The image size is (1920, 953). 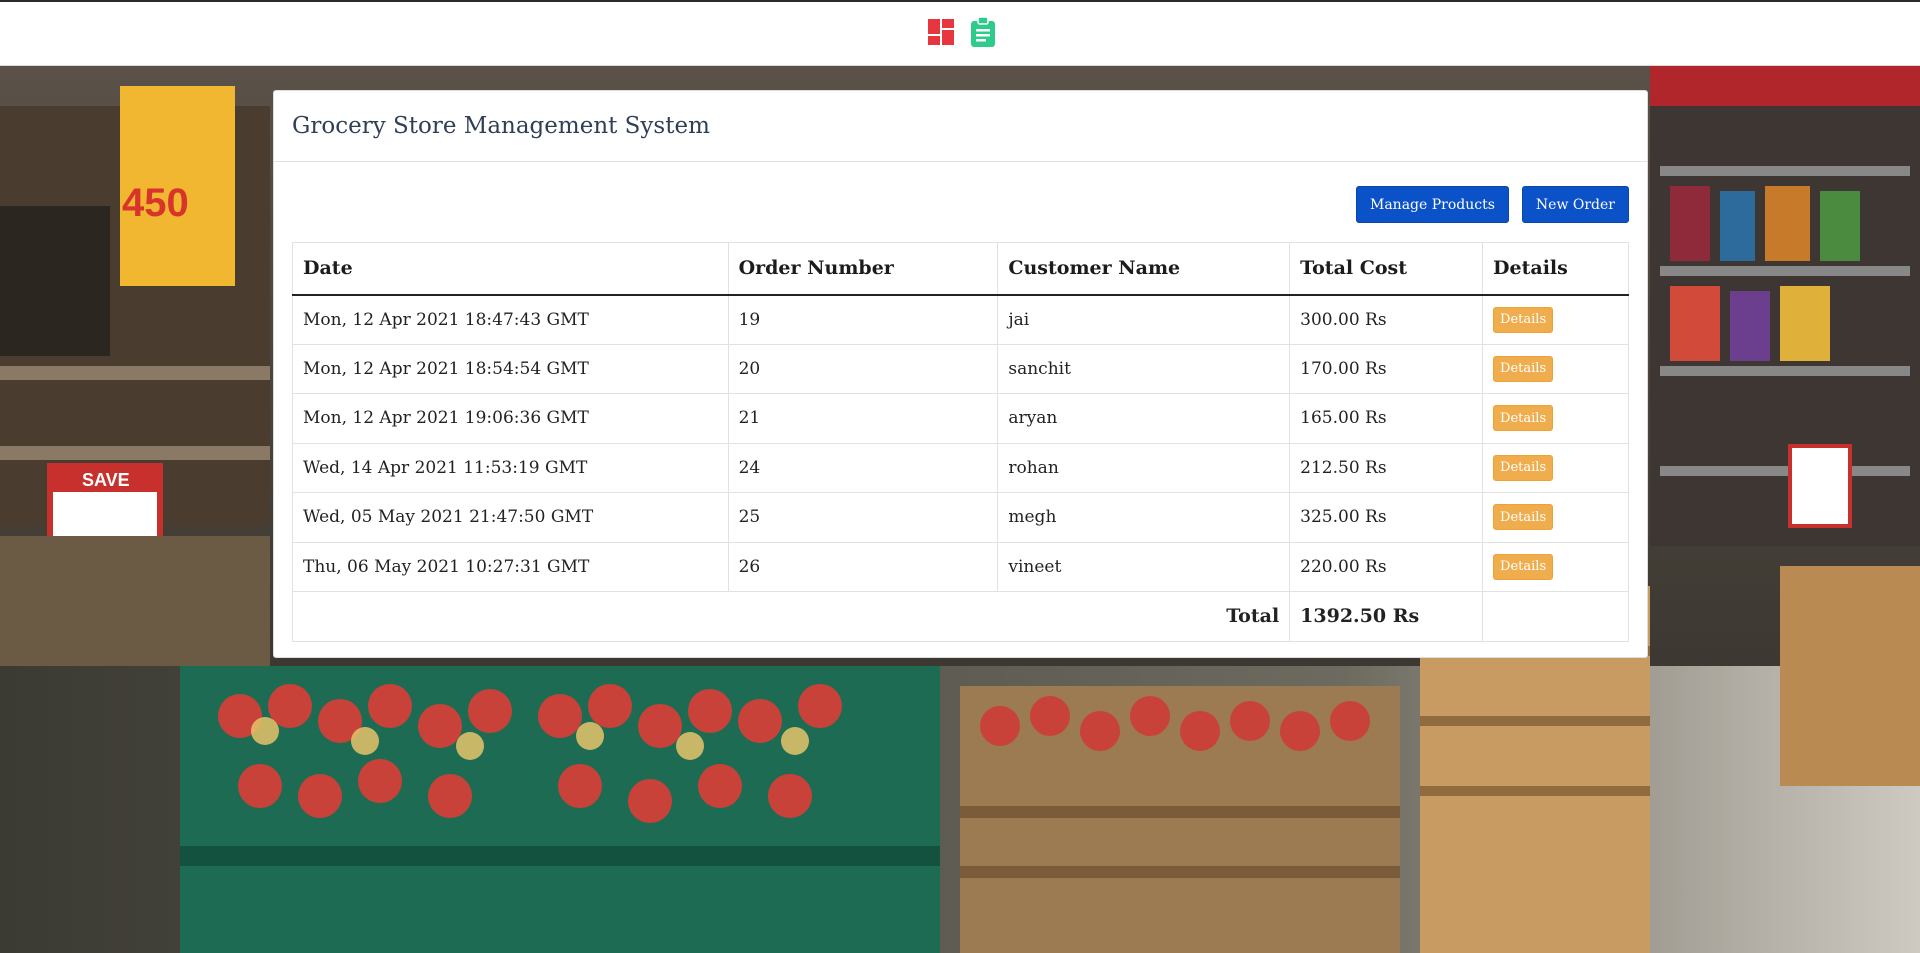 I want to click on cell-customer-name: aryan, so click(x=1144, y=418).